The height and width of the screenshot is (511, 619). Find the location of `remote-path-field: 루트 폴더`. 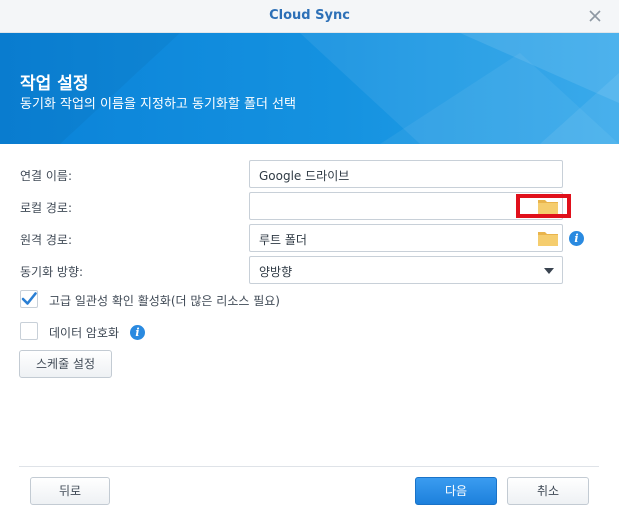

remote-path-field: 루트 폴더 is located at coordinates (406, 238).